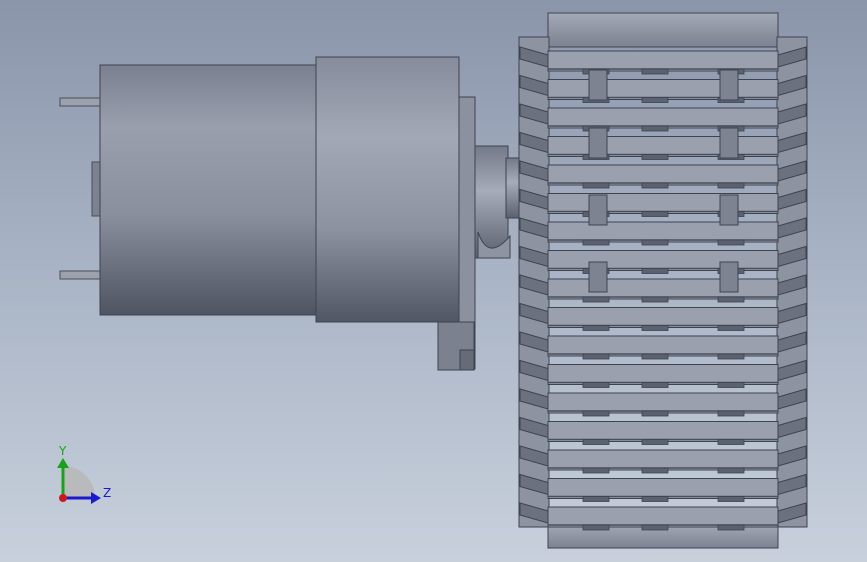 This screenshot has width=867, height=562. Describe the element at coordinates (62, 451) in the screenshot. I see `y-axis-label: Y` at that location.